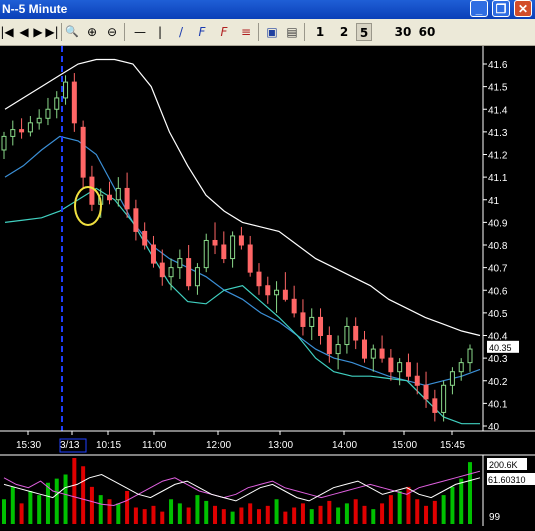 Image resolution: width=535 pixels, height=531 pixels. Describe the element at coordinates (501, 8) in the screenshot. I see `restore-button: ❐` at that location.